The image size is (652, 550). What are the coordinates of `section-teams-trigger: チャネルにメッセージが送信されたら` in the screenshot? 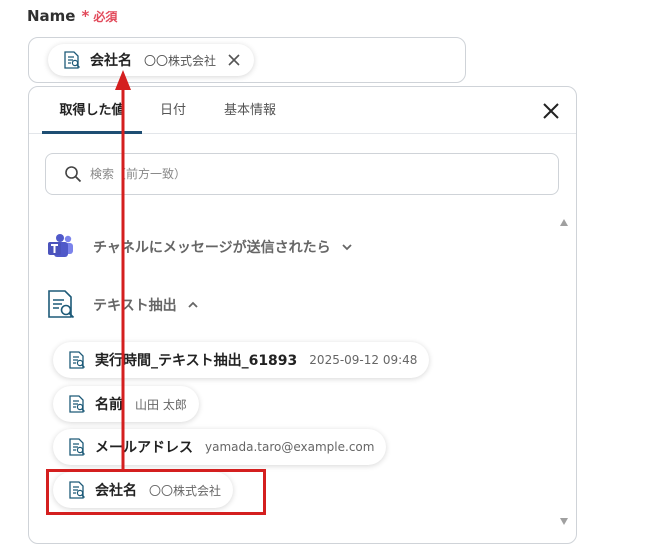 It's located at (199, 247).